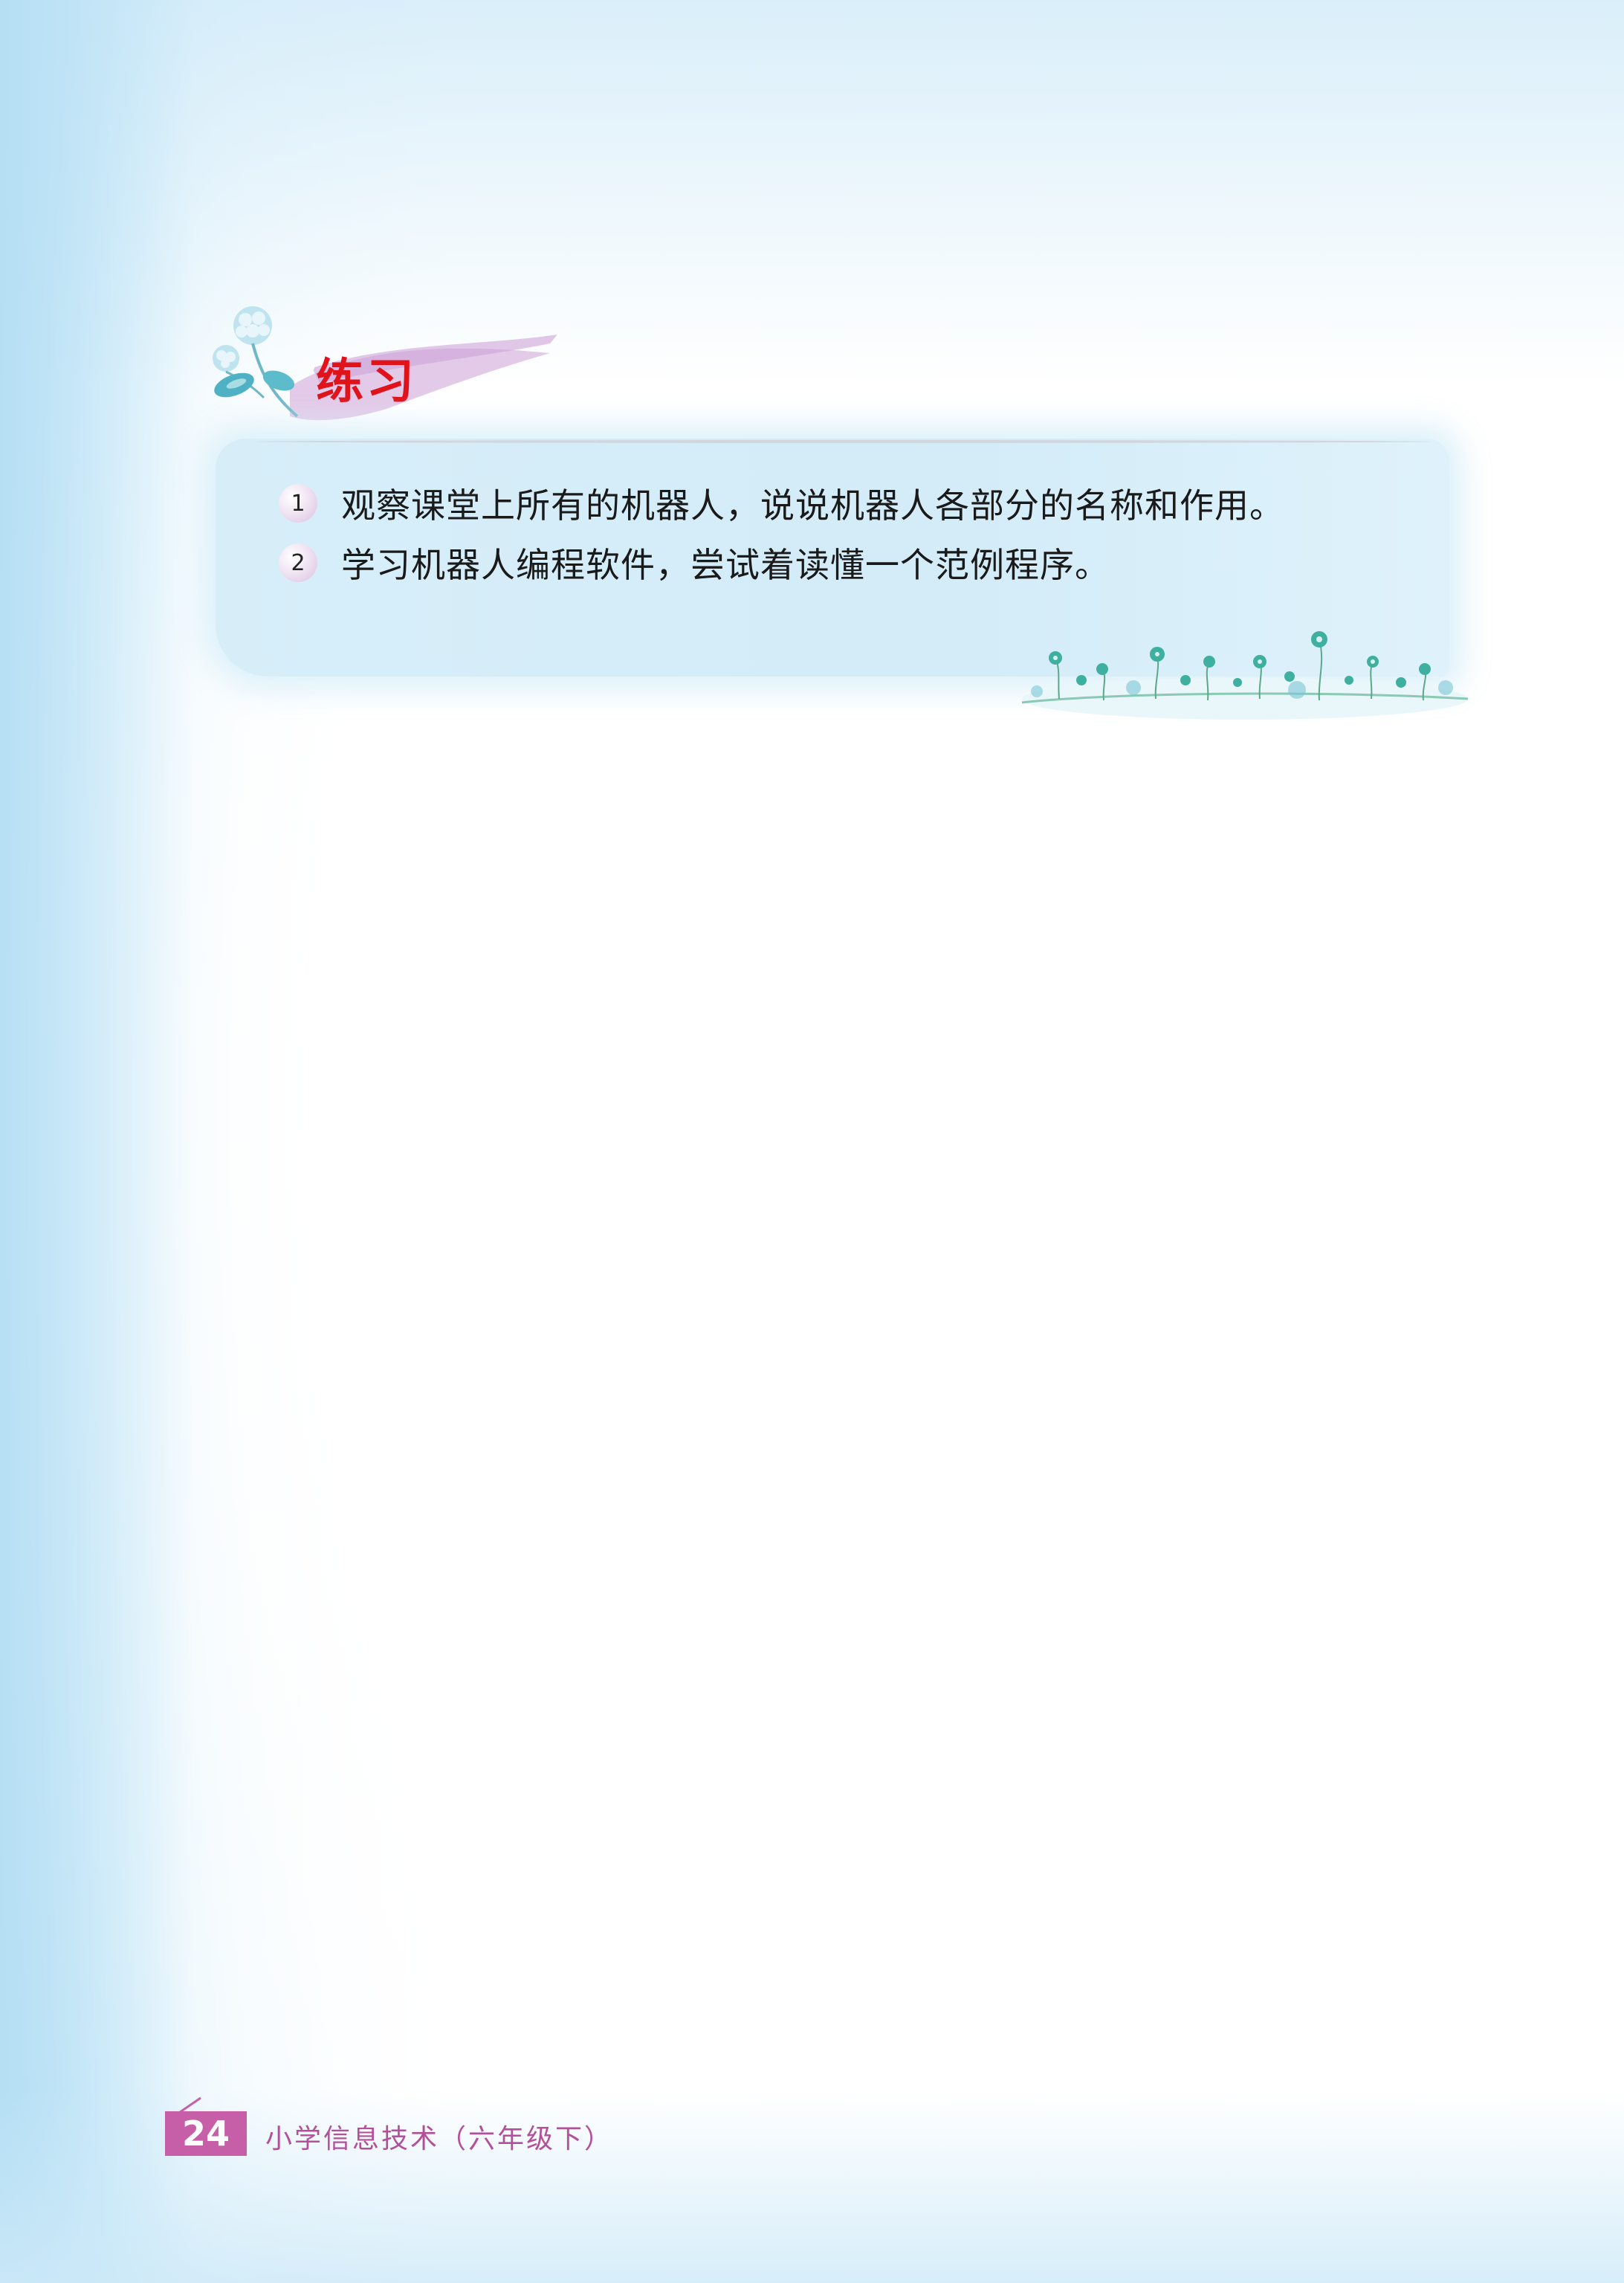 Image resolution: width=1624 pixels, height=2283 pixels. What do you see at coordinates (812, 505) in the screenshot?
I see `exercise-text: 观察课堂上所有的机器人，说说机器人各部分的名称和作用。` at bounding box center [812, 505].